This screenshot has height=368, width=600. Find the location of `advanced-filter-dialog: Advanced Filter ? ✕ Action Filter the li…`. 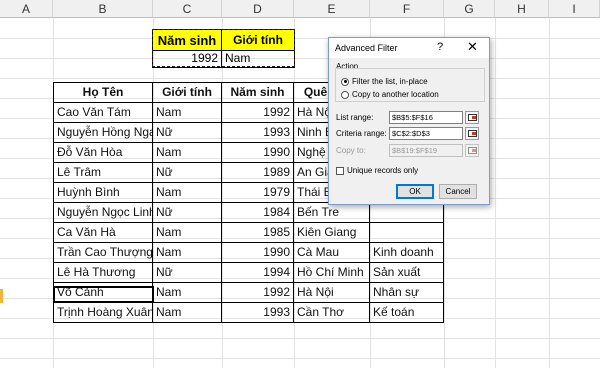

advanced-filter-dialog: Advanced Filter ? ✕ Action Filter the li… is located at coordinates (409, 121).